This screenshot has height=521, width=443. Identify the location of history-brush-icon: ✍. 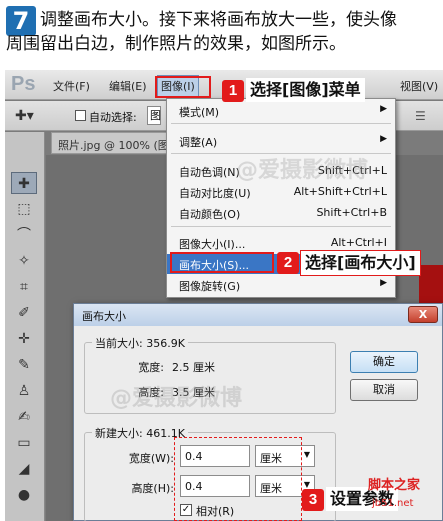
(24, 417).